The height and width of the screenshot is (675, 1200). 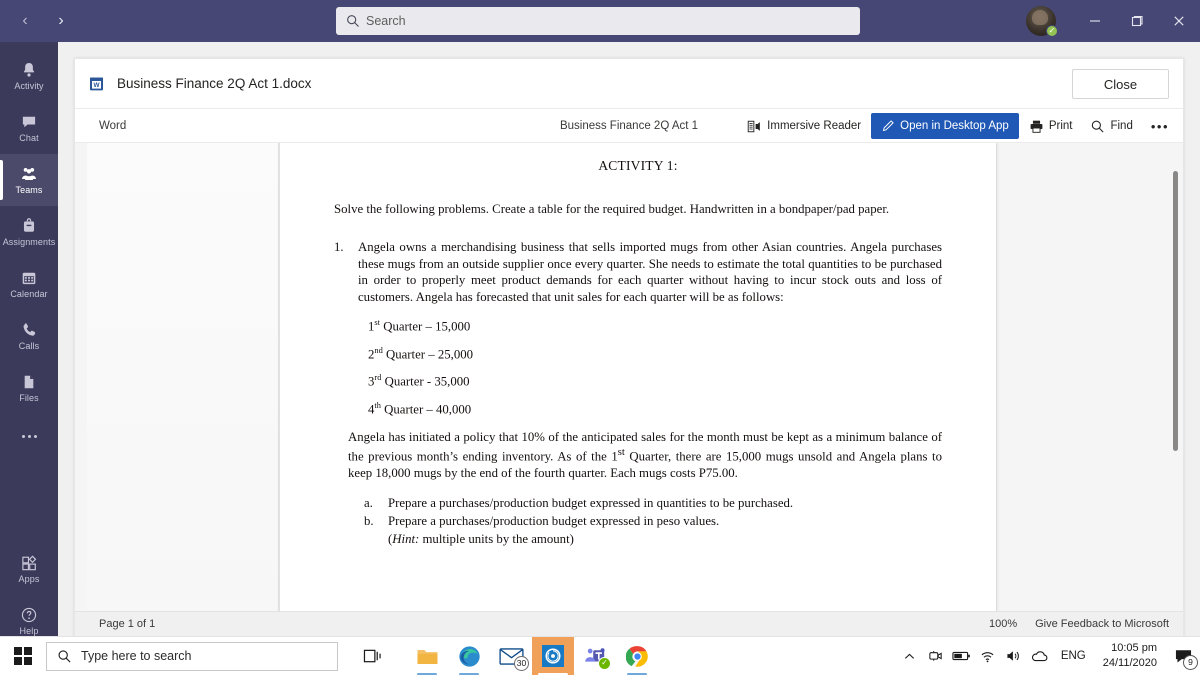 I want to click on tray-wifi-button, so click(x=988, y=656).